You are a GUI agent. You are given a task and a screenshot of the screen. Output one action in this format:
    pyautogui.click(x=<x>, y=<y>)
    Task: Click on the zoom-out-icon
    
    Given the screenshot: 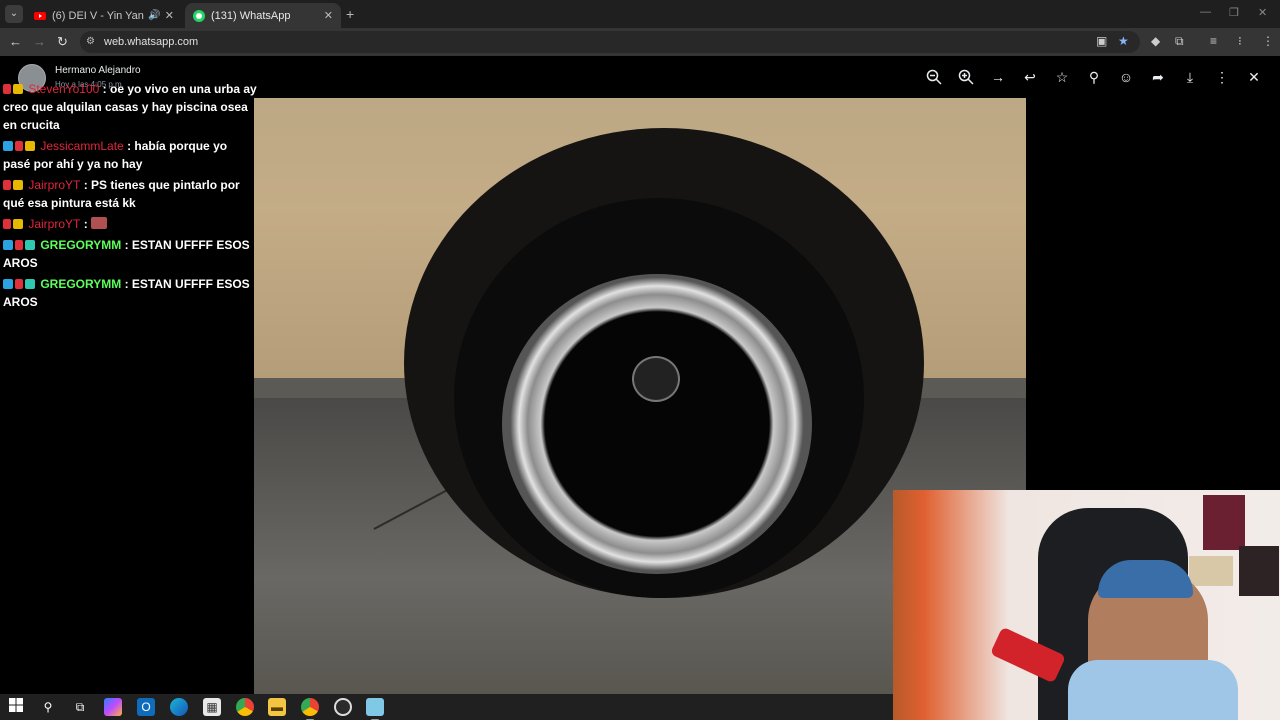 What is the action you would take?
    pyautogui.click(x=934, y=77)
    